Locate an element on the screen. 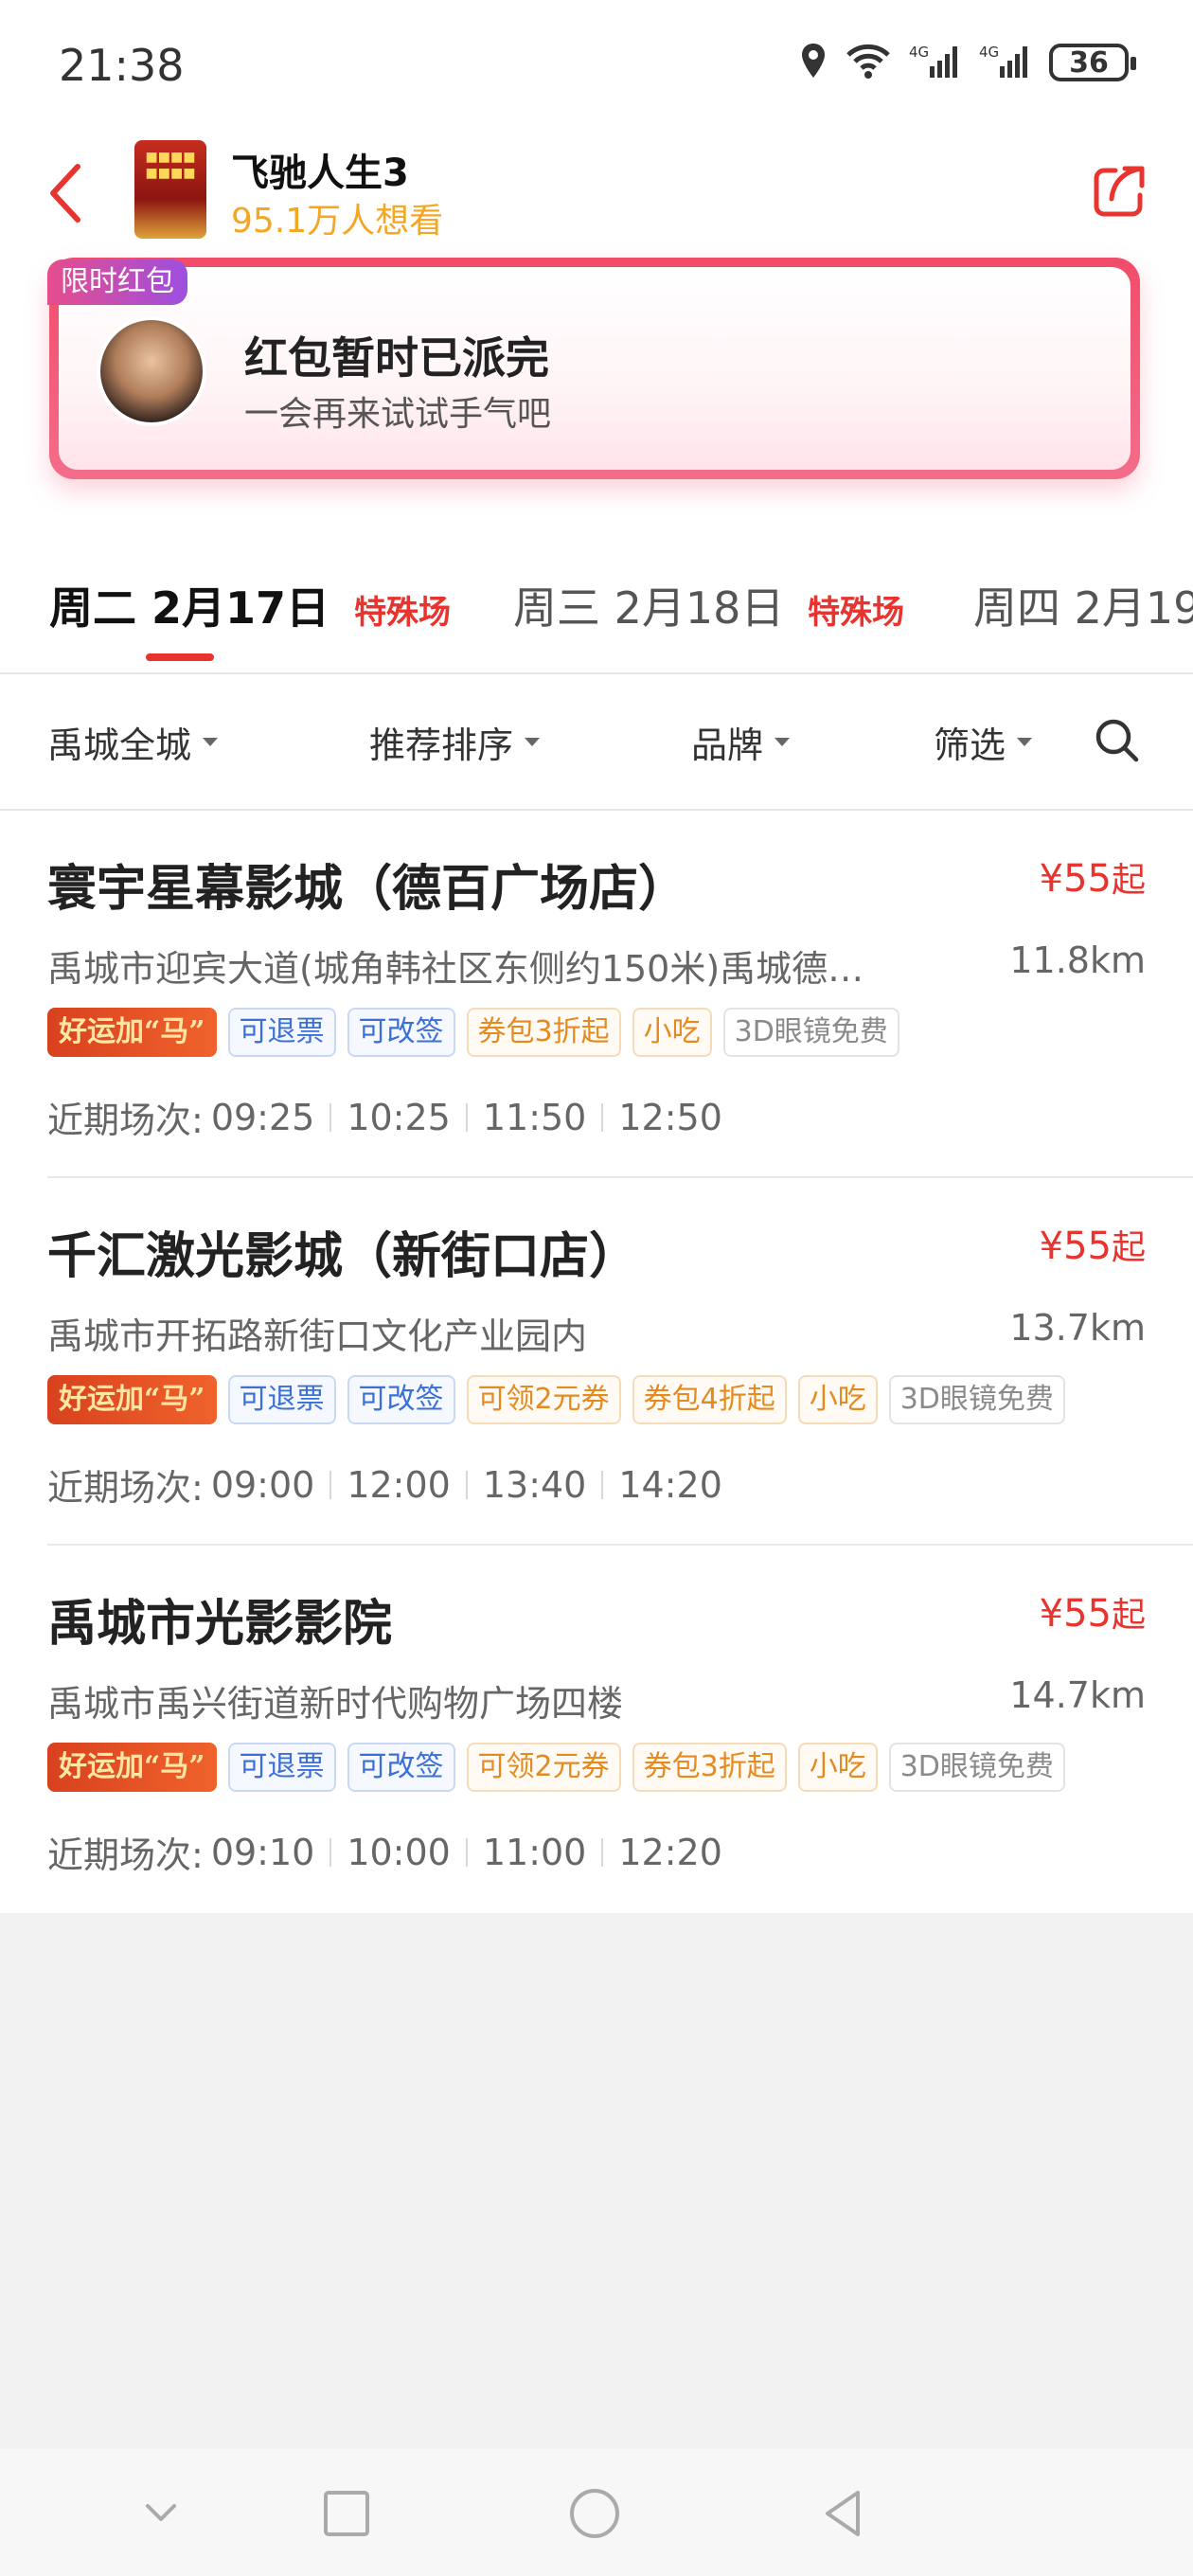 The image size is (1193, 2576). red-packet-tag: 限时红包 is located at coordinates (117, 282).